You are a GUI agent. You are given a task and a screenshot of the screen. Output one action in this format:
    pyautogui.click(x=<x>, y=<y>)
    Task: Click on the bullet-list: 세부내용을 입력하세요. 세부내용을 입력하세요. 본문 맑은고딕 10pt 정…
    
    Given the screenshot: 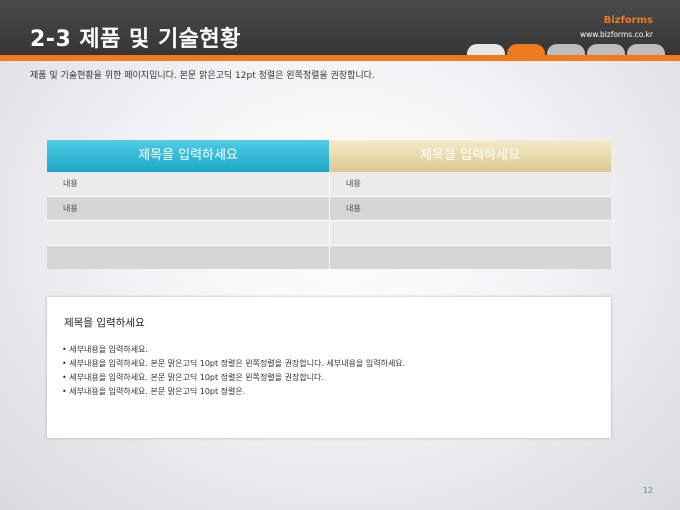 What is the action you would take?
    pyautogui.click(x=233, y=371)
    